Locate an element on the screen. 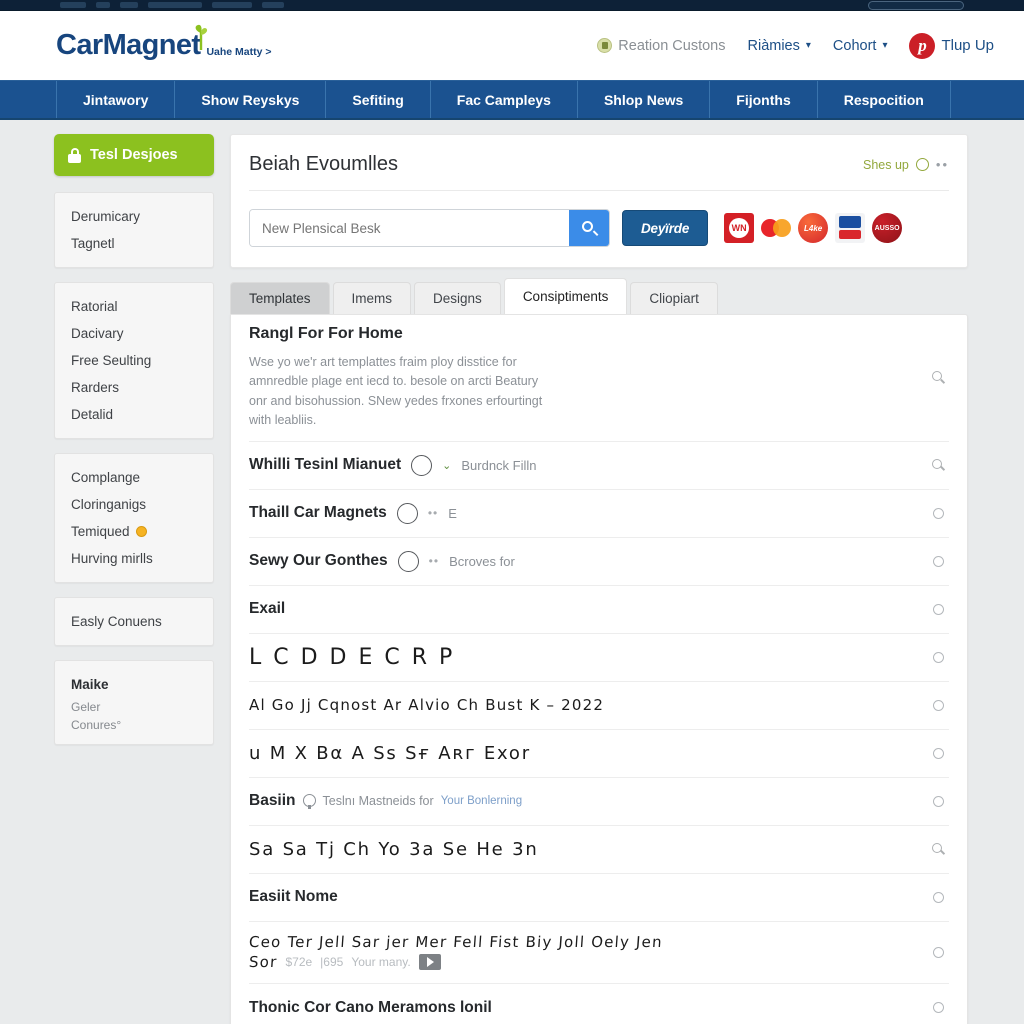  table-row: Easiit Nome is located at coordinates (599, 898).